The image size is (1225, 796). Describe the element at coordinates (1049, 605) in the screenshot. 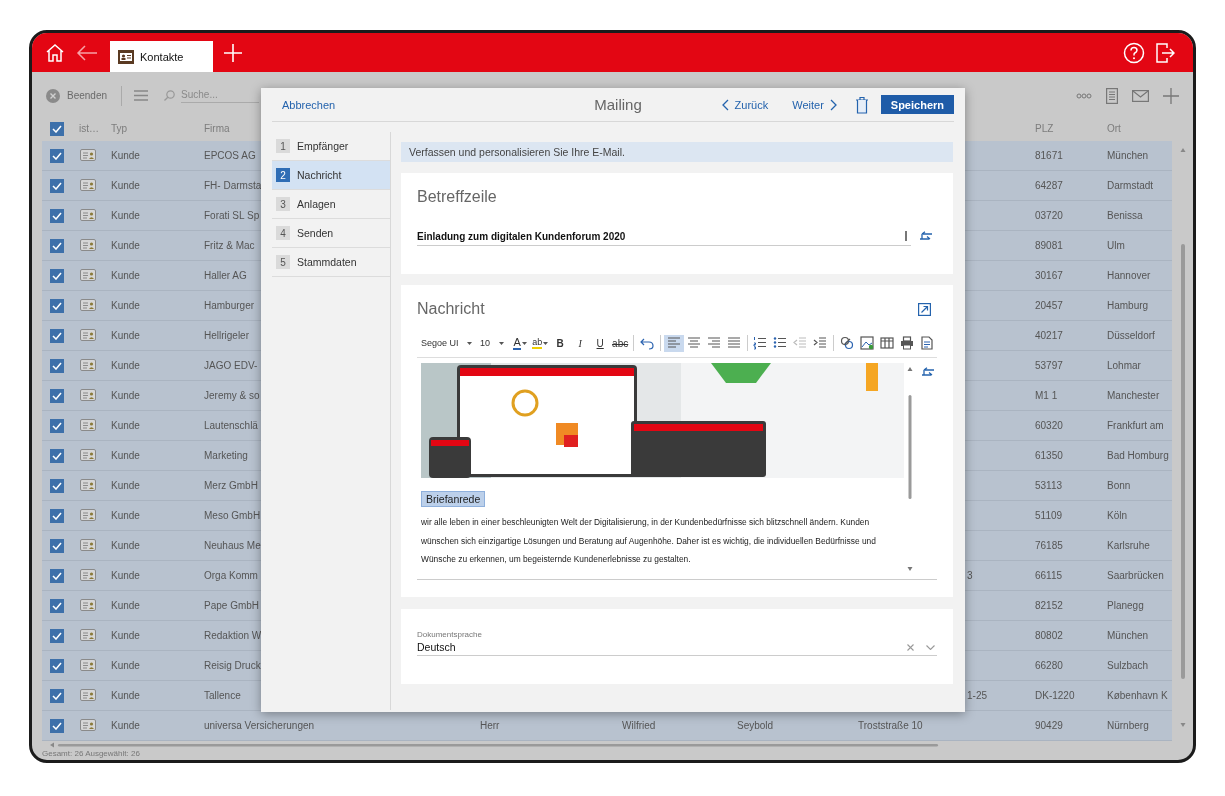

I see `table-cell: 82152` at that location.